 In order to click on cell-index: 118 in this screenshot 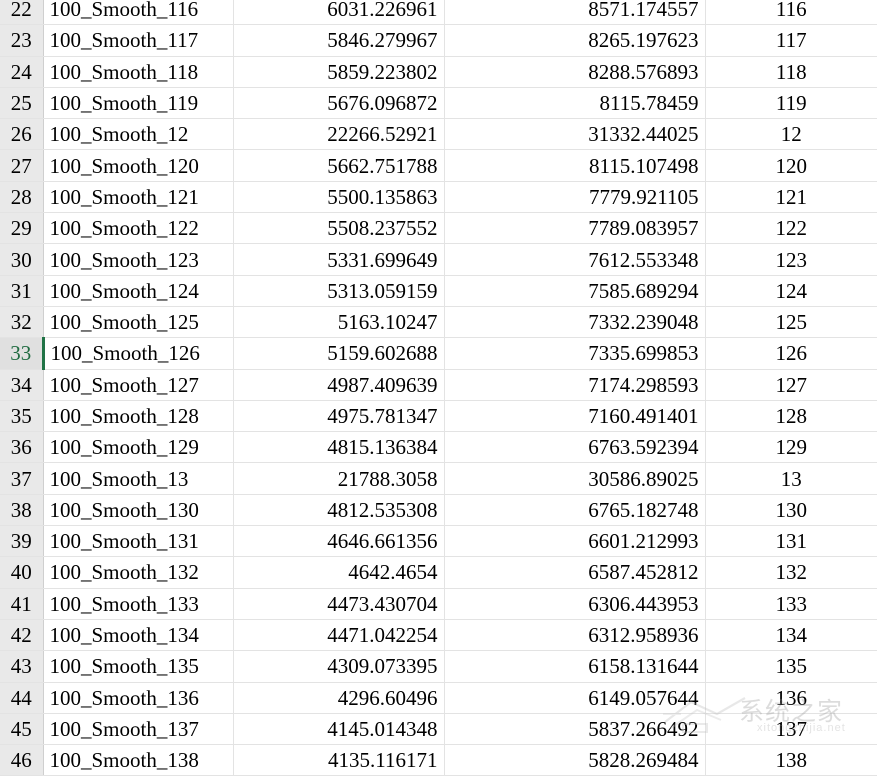, I will do `click(791, 72)`.